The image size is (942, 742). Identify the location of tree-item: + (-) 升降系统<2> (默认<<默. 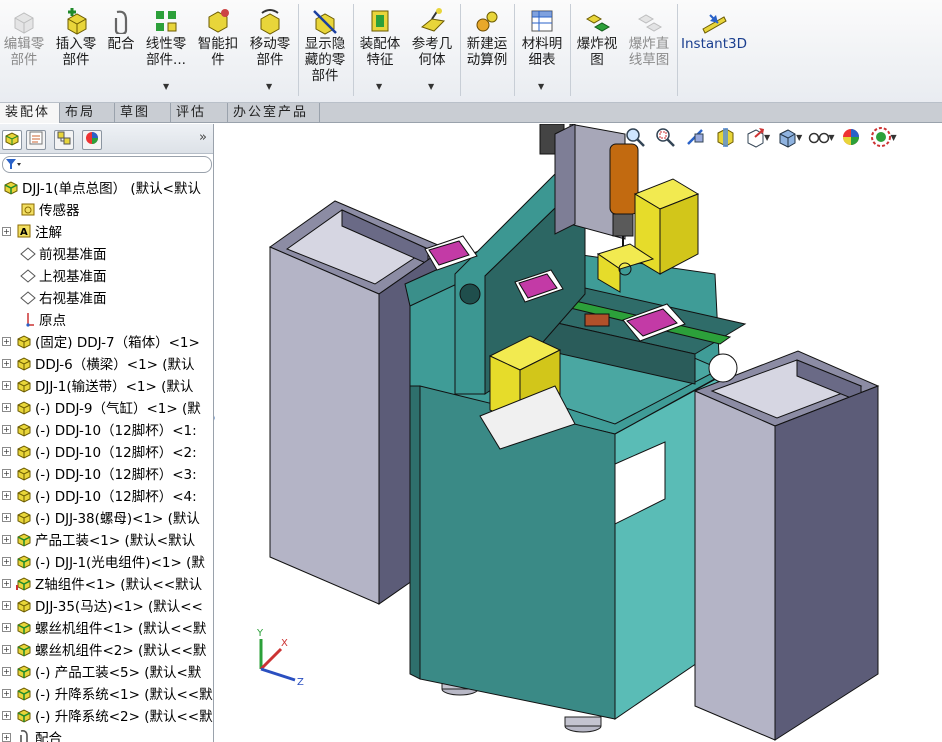
(106, 715).